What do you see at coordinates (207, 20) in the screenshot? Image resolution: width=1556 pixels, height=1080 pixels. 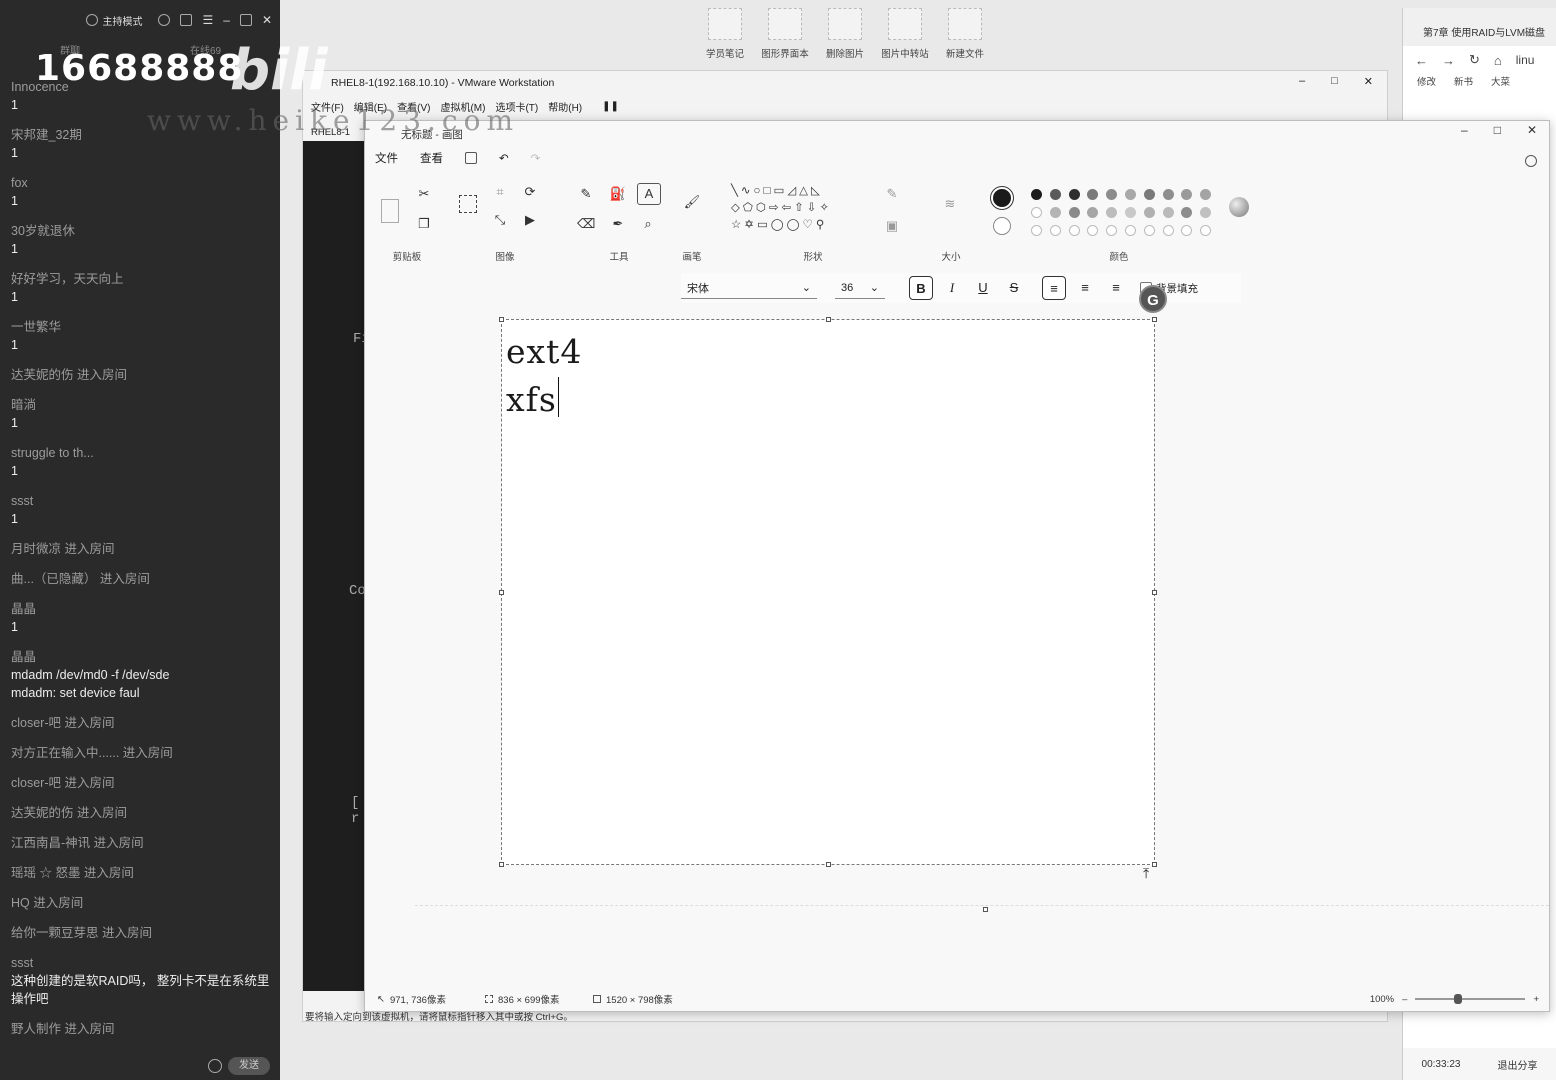 I see `menu-icon: ☰` at bounding box center [207, 20].